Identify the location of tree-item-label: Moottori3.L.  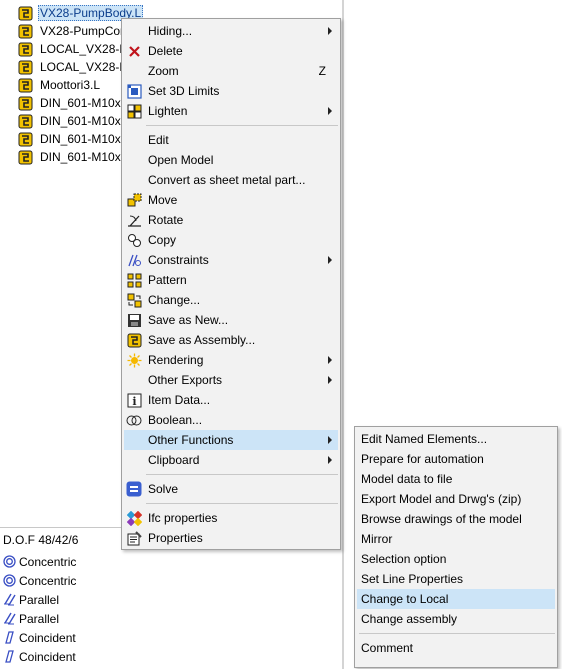
(70, 85).